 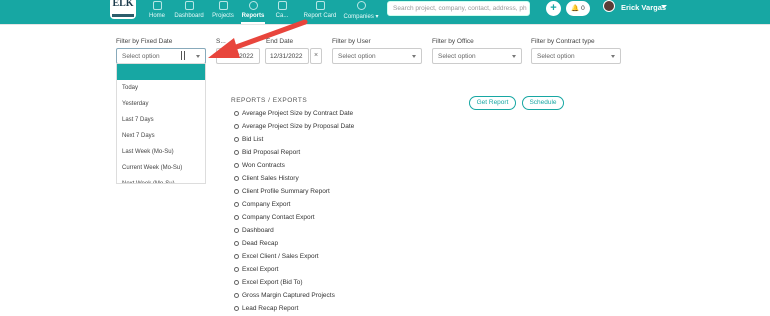 What do you see at coordinates (576, 56) in the screenshot?
I see `contract-type-filter-select: Select option` at bounding box center [576, 56].